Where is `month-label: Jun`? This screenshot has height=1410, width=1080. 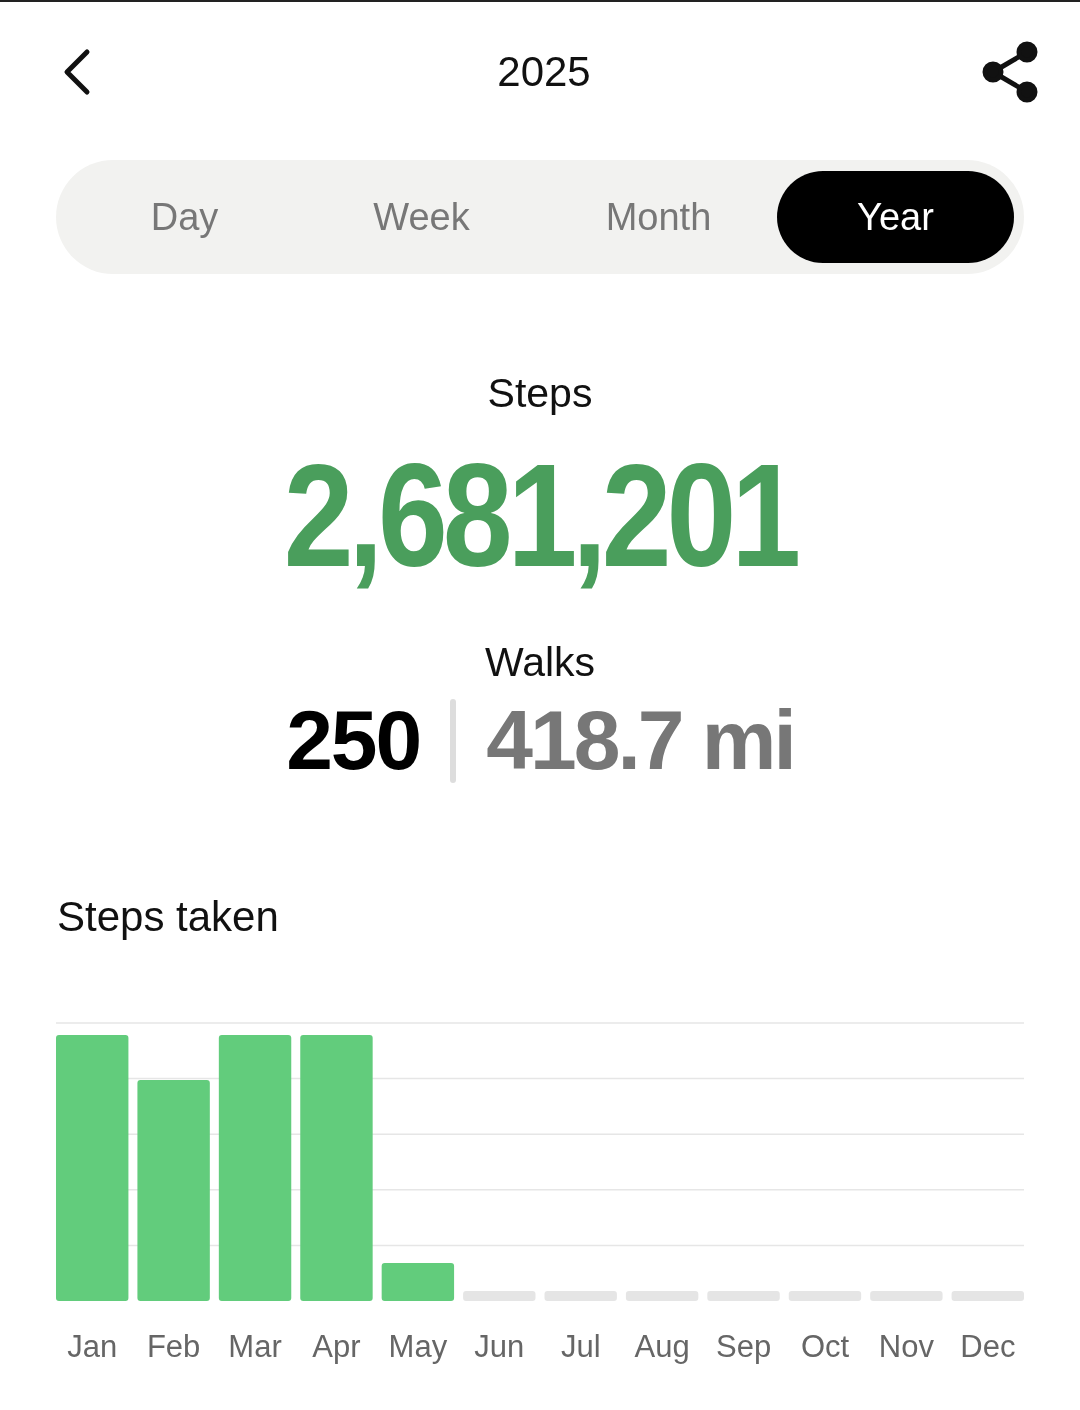 month-label: Jun is located at coordinates (499, 1347).